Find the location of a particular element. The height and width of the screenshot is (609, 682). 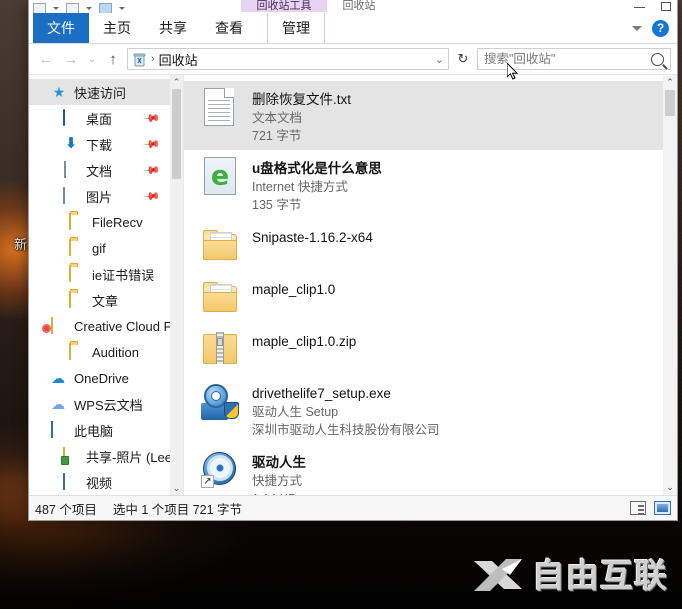

details-view-icon is located at coordinates (638, 508).